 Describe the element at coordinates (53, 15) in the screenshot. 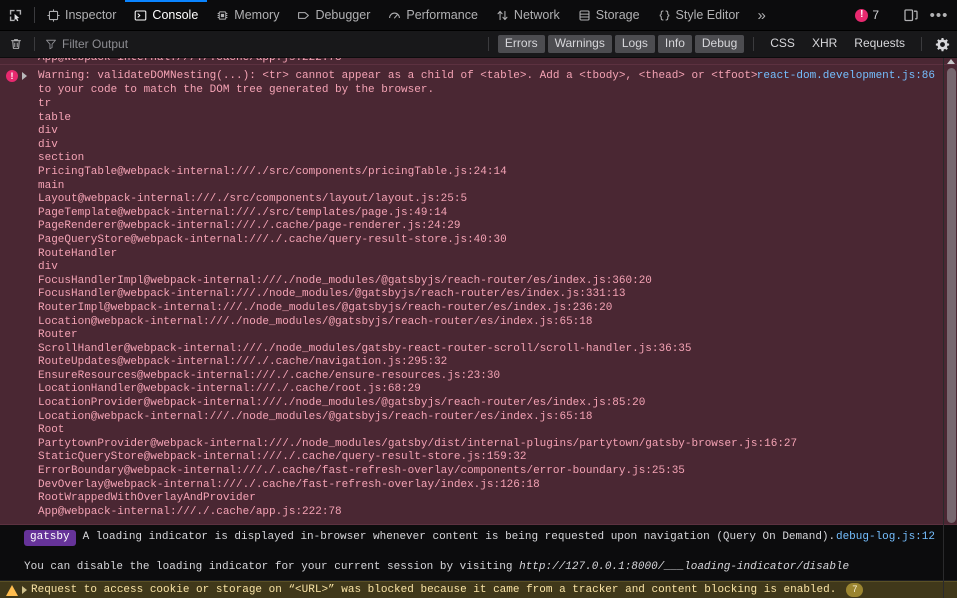

I see `inspector-icon` at that location.